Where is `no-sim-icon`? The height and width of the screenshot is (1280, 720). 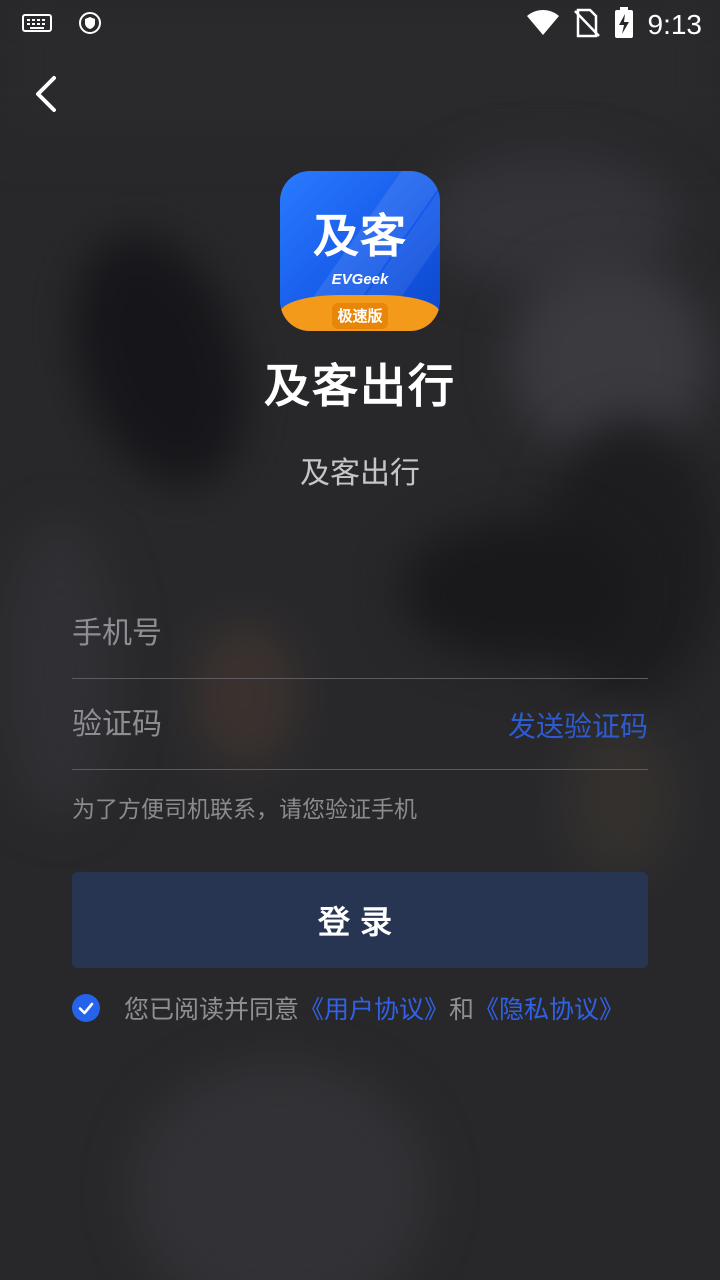
no-sim-icon is located at coordinates (586, 25).